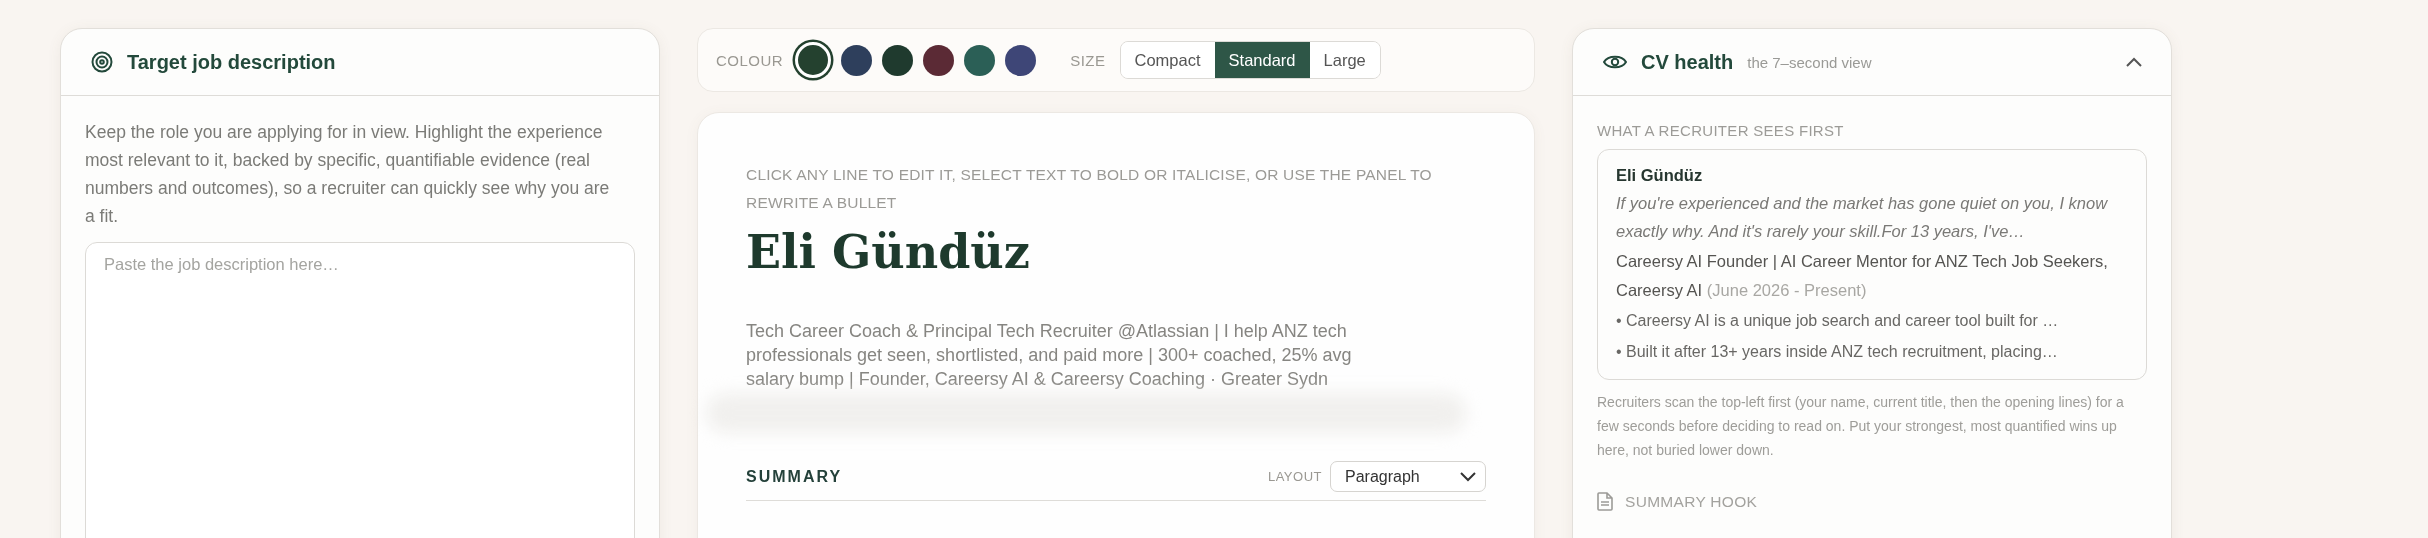  I want to click on explanation-text: Recruiters scan the top-left first (your name, current title, then the opening lines) for a few seconds before deciding to read on. Put your strongest, most quantified wins up here, not buried lower down., so click(1861, 426).